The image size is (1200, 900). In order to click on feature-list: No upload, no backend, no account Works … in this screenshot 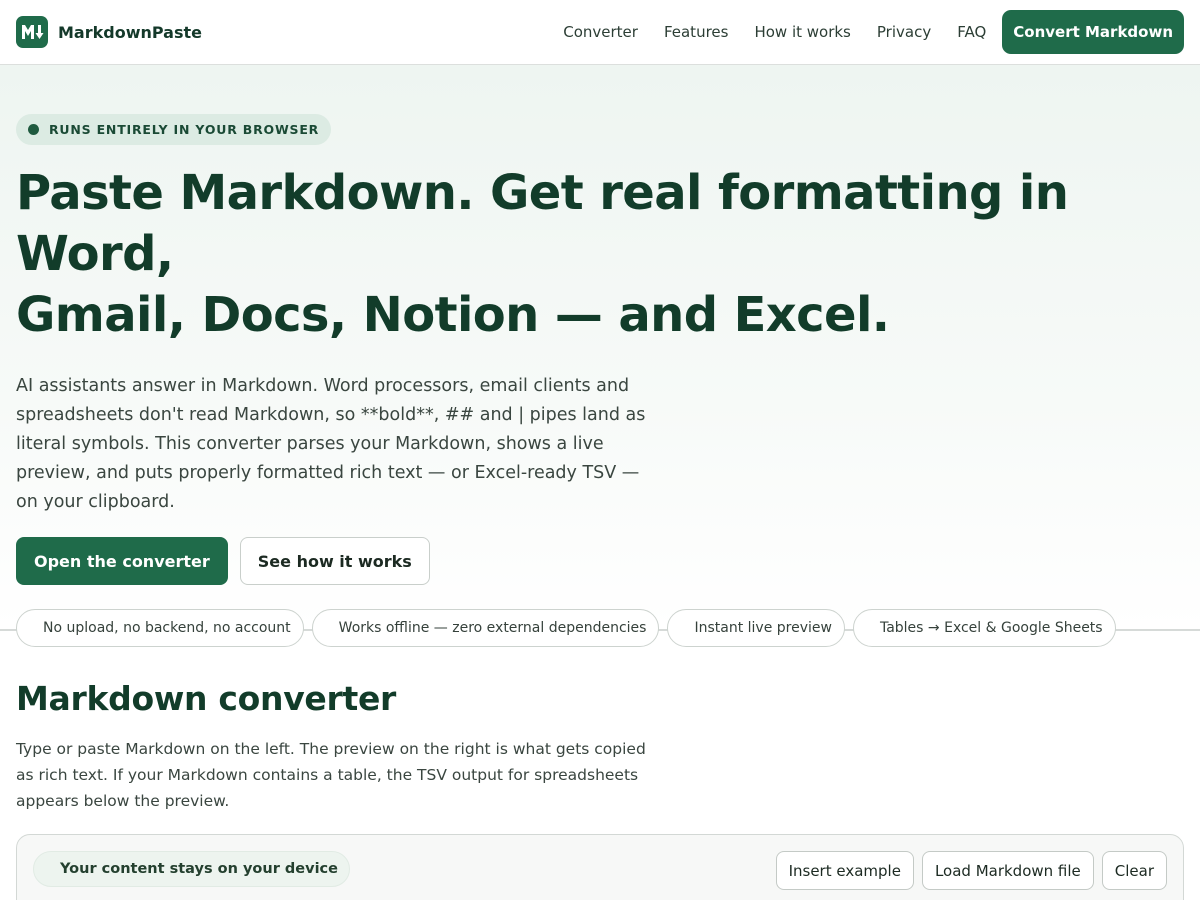, I will do `click(600, 628)`.